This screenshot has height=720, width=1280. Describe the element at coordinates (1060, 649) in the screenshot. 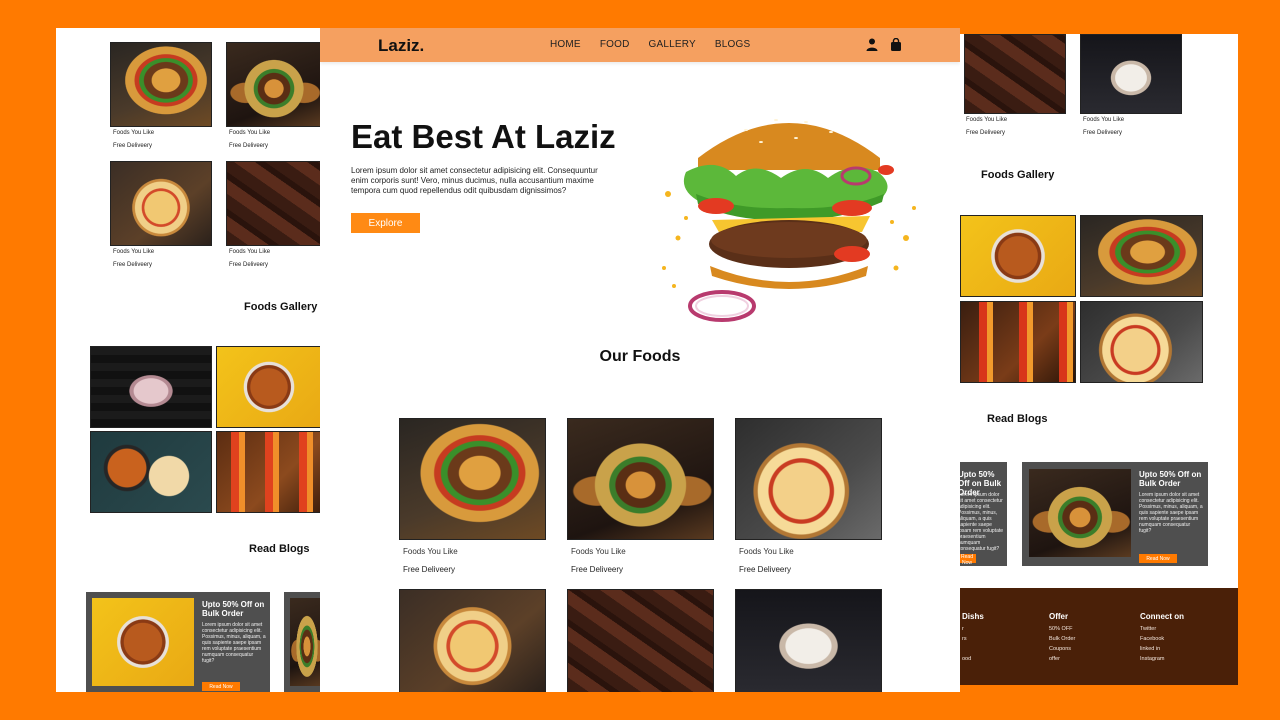

I see `footer-link: Coupons` at that location.